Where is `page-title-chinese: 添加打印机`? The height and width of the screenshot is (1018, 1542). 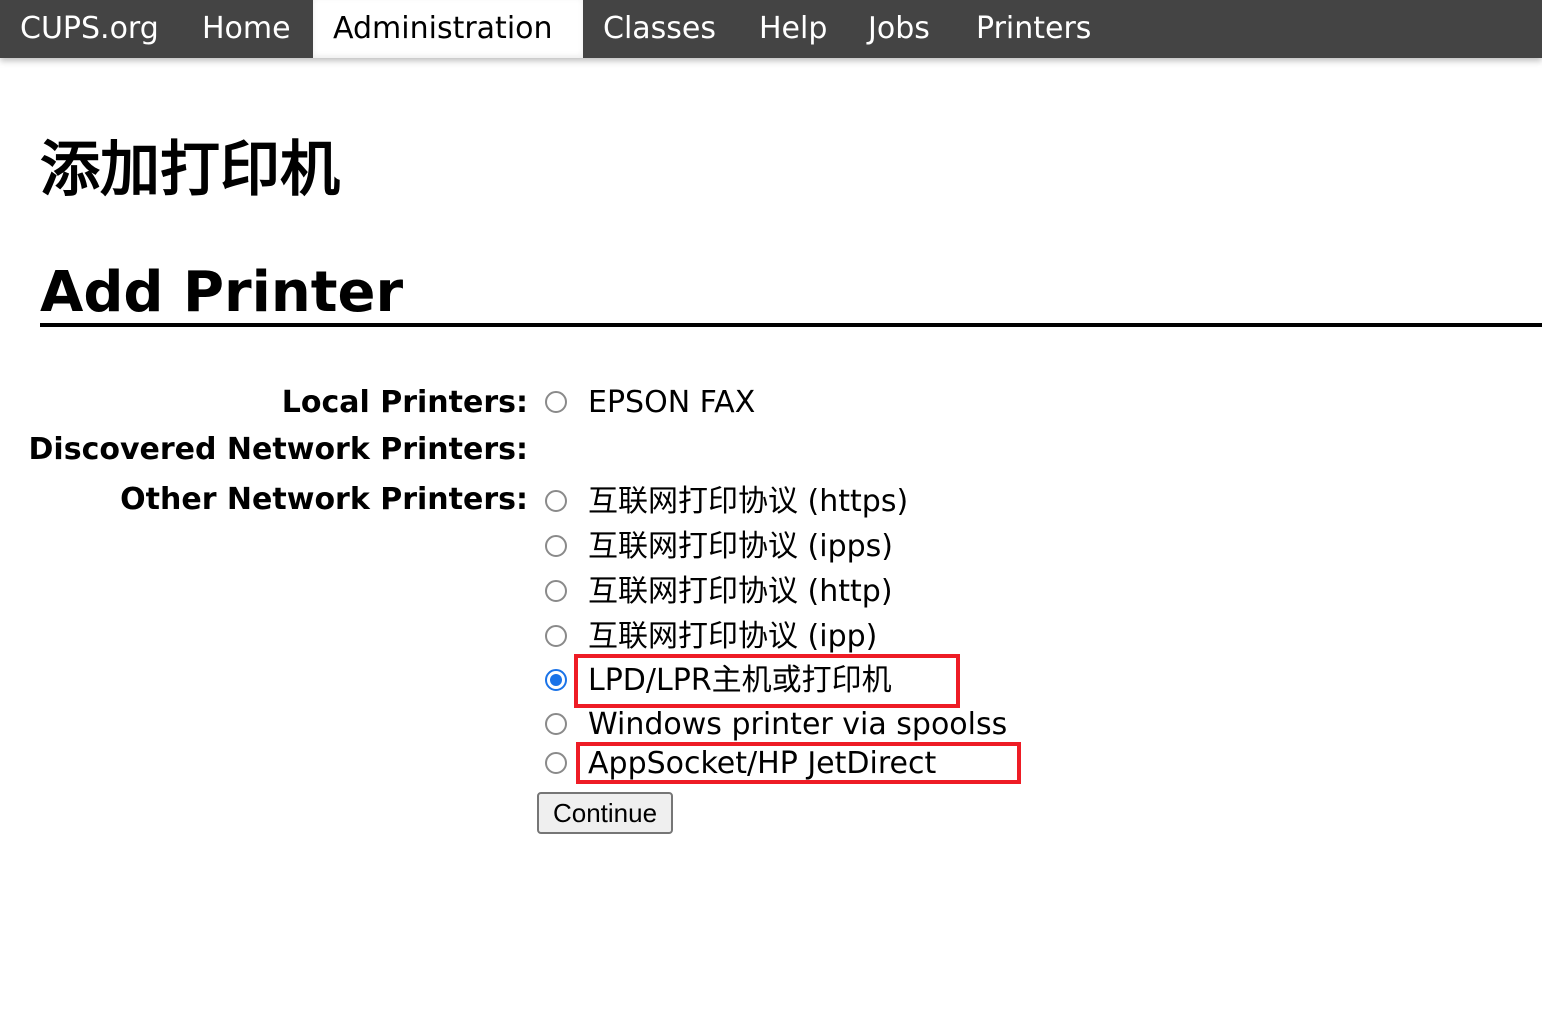
page-title-chinese: 添加打印机 is located at coordinates (190, 170).